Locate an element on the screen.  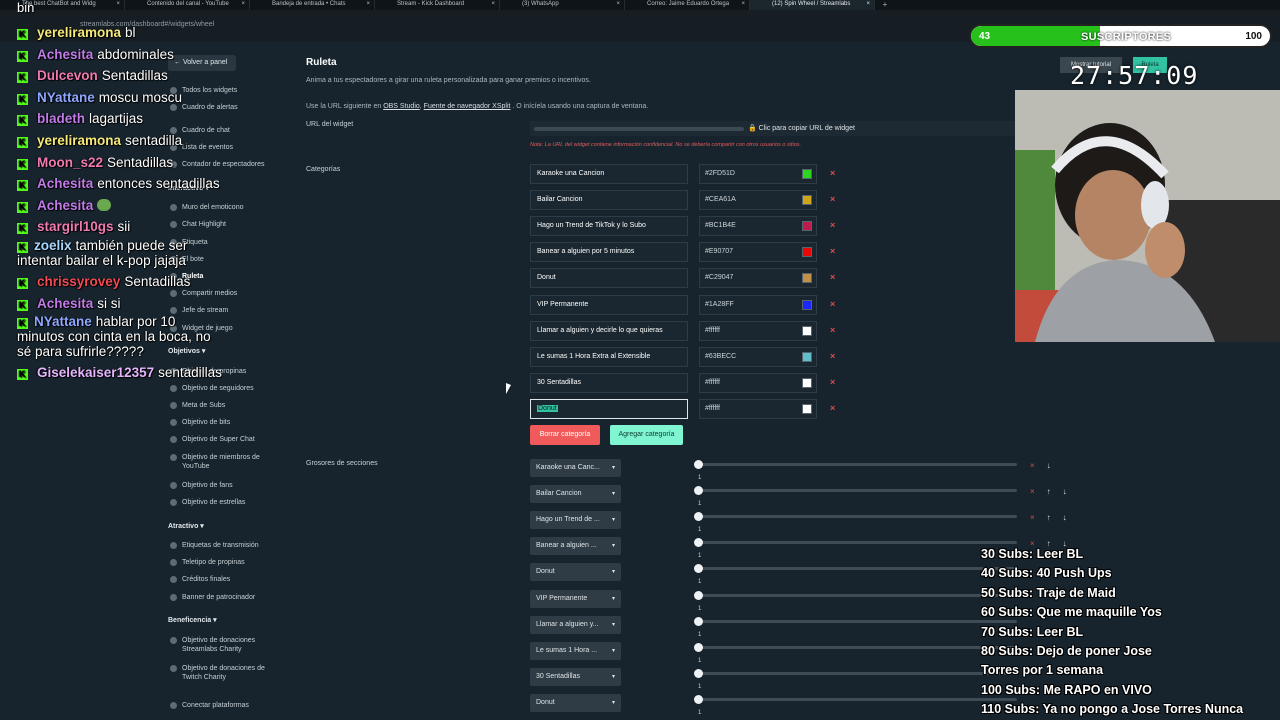
section-select: Banear a alguien ... ▾ is located at coordinates (575, 546).